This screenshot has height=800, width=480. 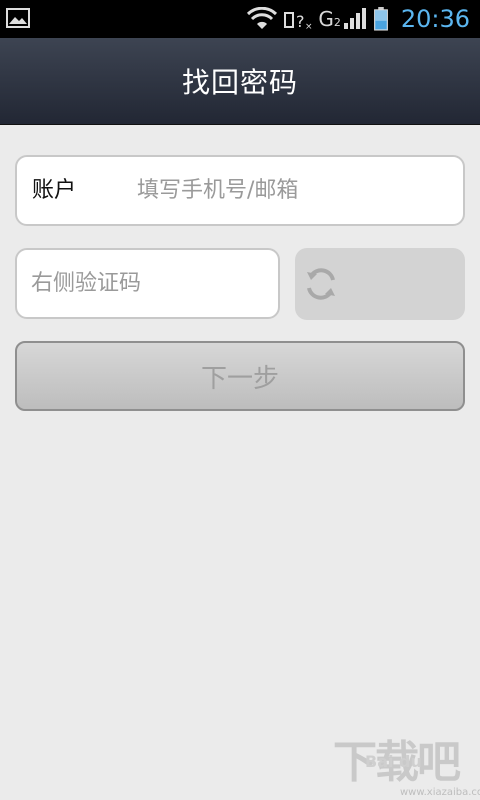 I want to click on next-step-label: 下一步, so click(x=239, y=378).